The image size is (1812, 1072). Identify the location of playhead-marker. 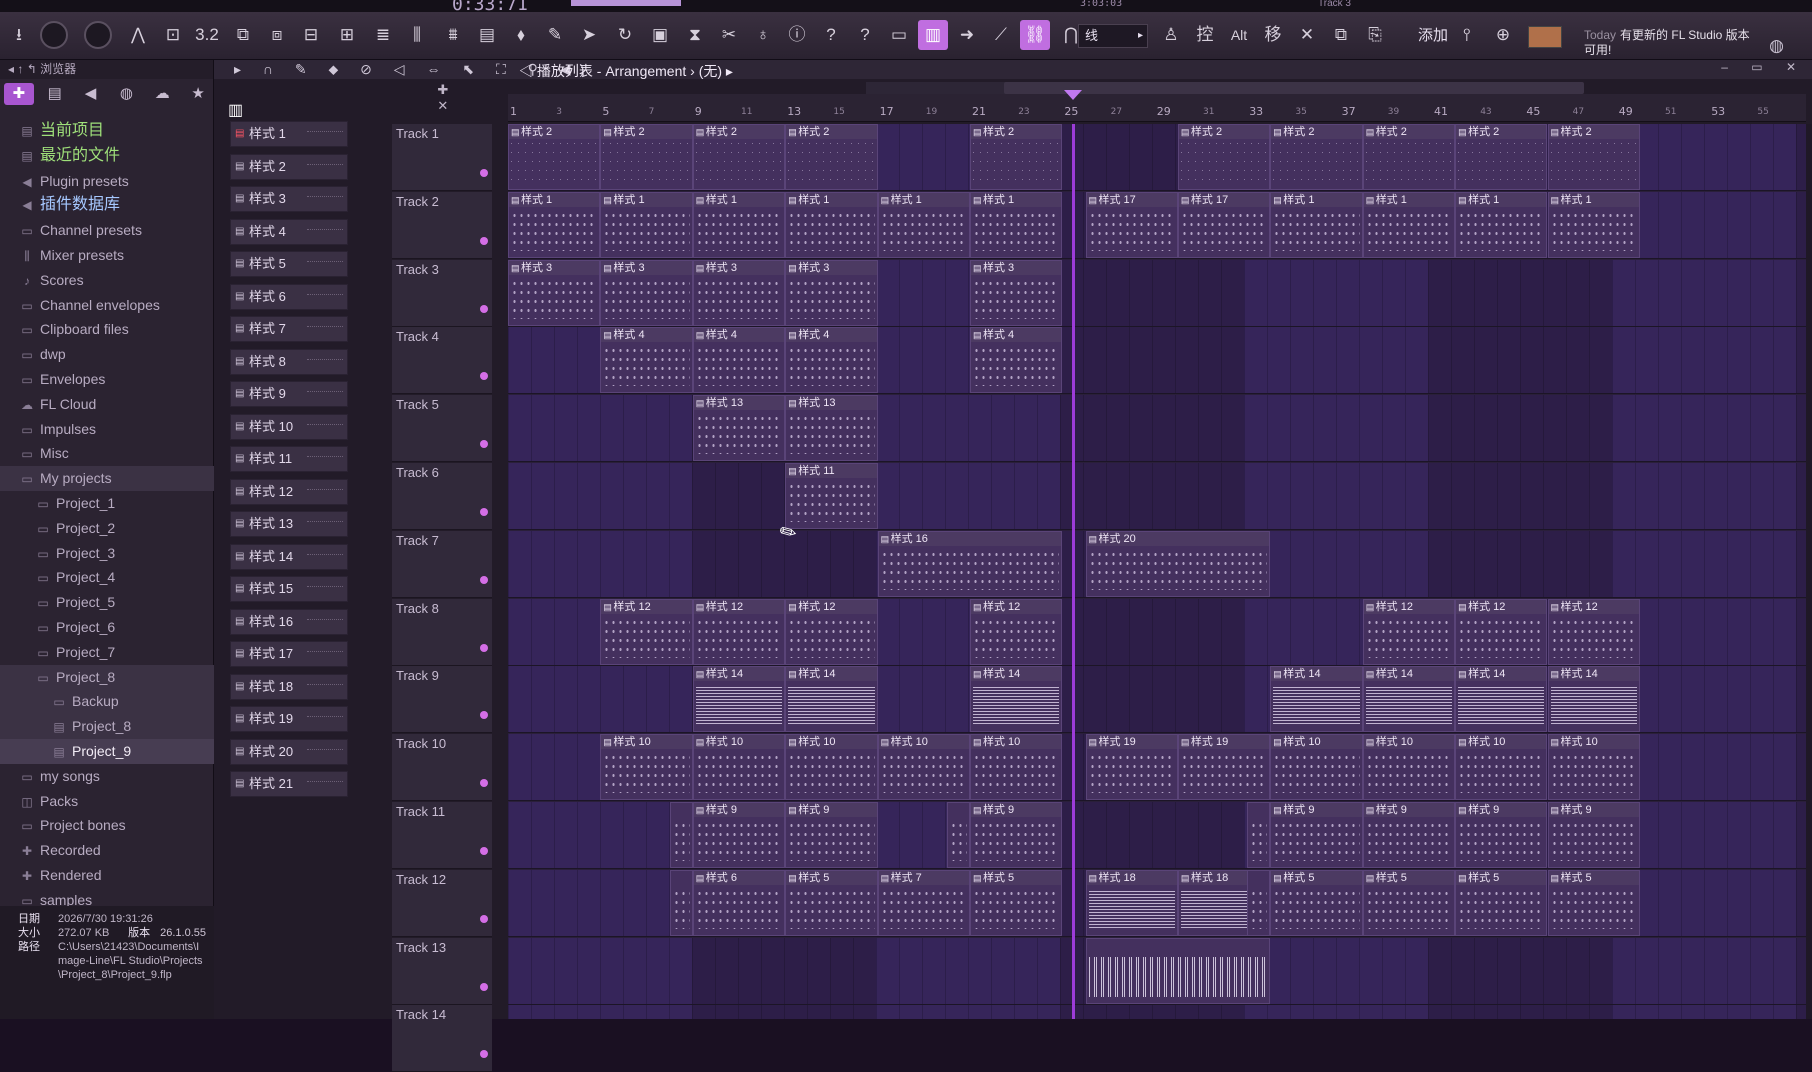
(1072, 95).